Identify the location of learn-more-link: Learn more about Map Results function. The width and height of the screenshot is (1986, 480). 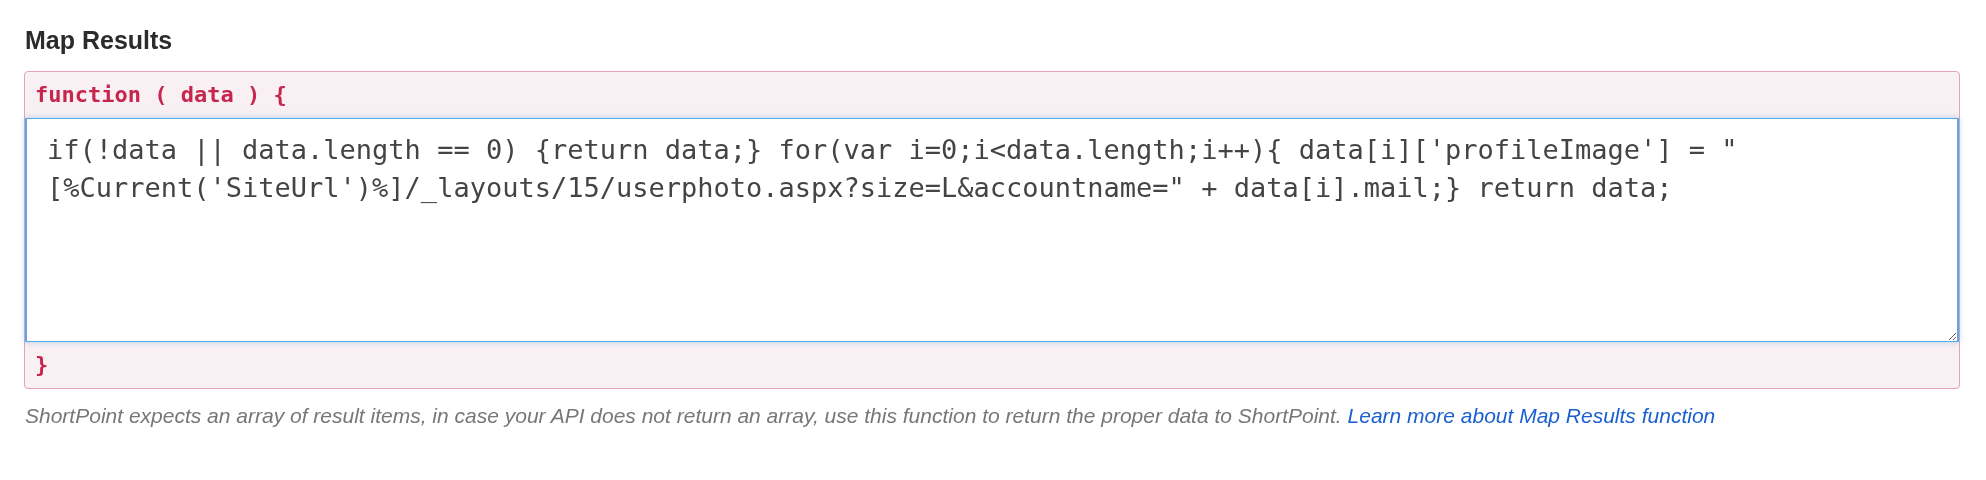
(1531, 415).